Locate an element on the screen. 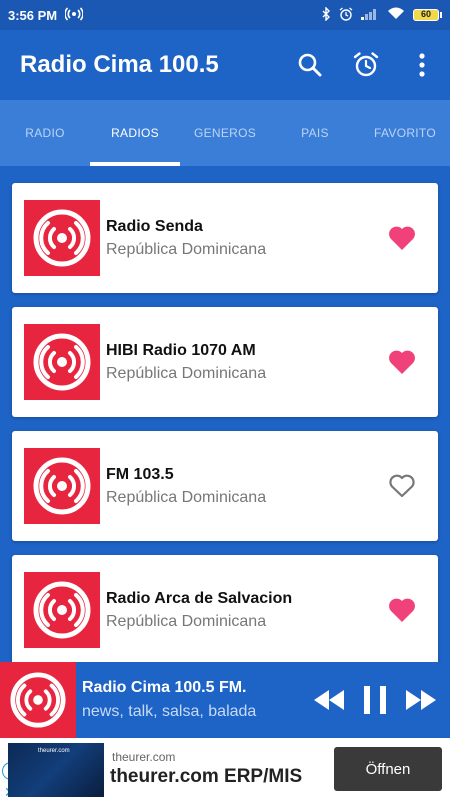  alarm-icon is located at coordinates (346, 15).